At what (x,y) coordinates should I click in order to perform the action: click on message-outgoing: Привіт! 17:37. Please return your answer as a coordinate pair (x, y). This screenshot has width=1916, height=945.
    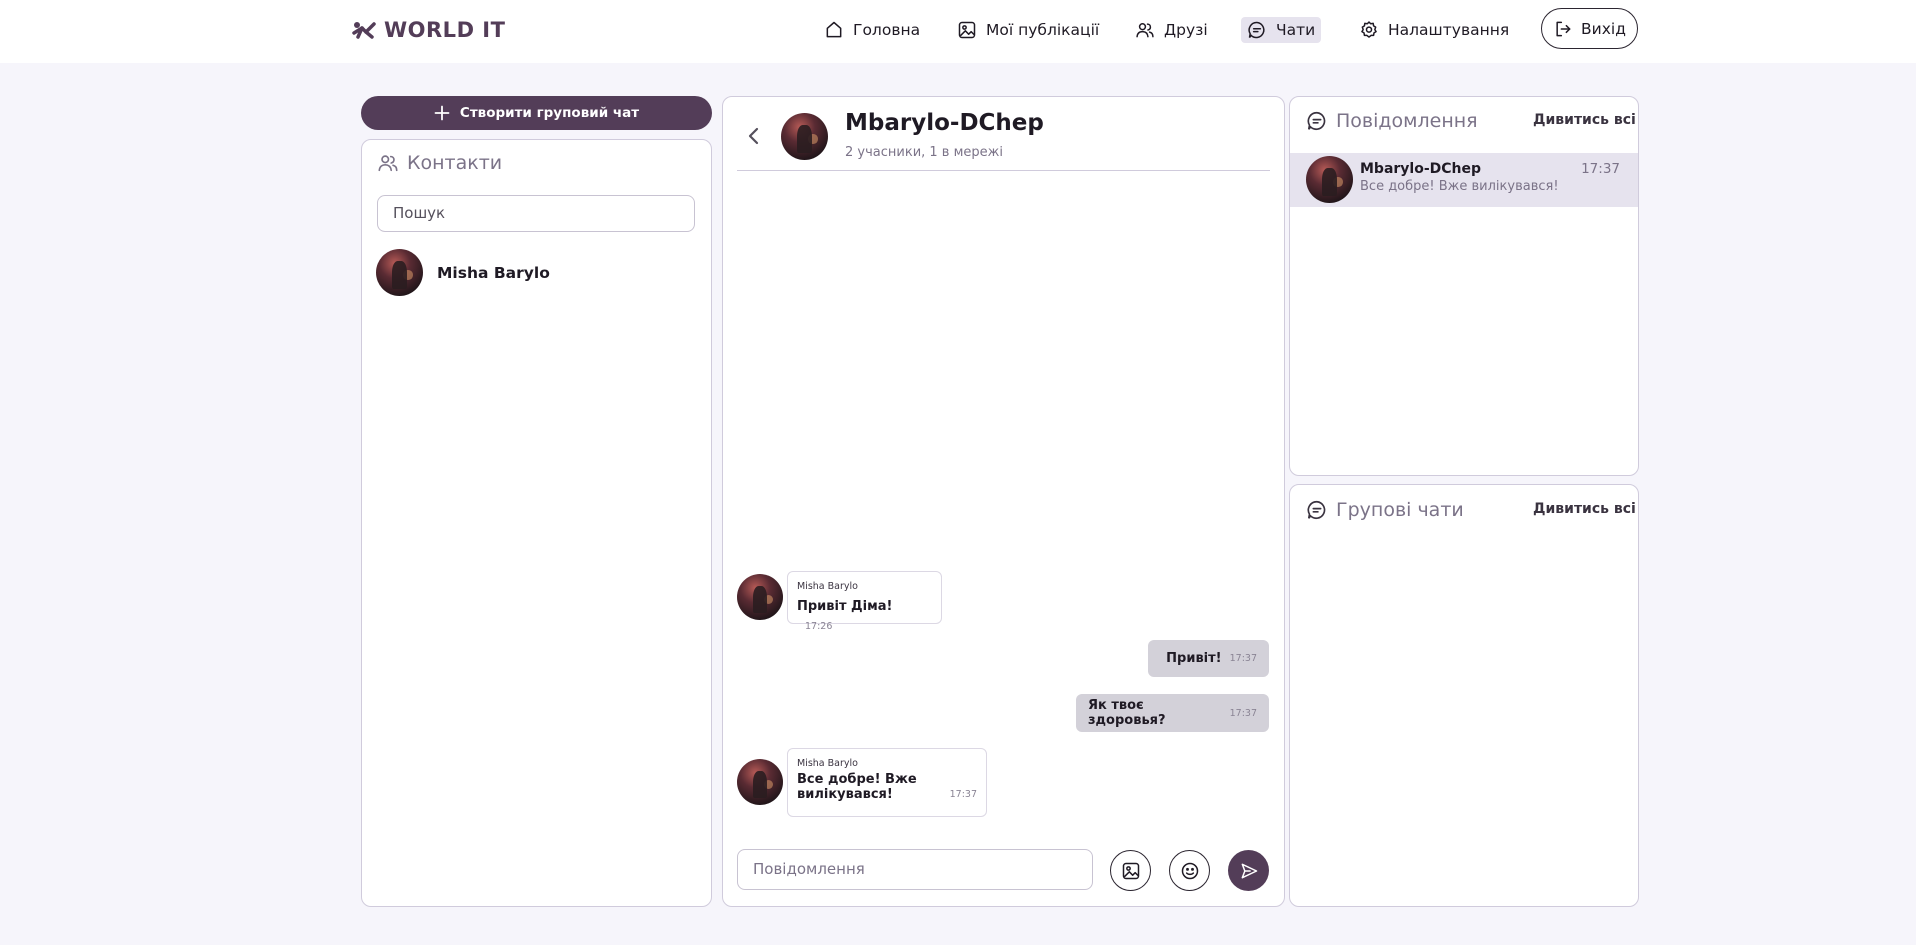
    Looking at the image, I should click on (1208, 658).